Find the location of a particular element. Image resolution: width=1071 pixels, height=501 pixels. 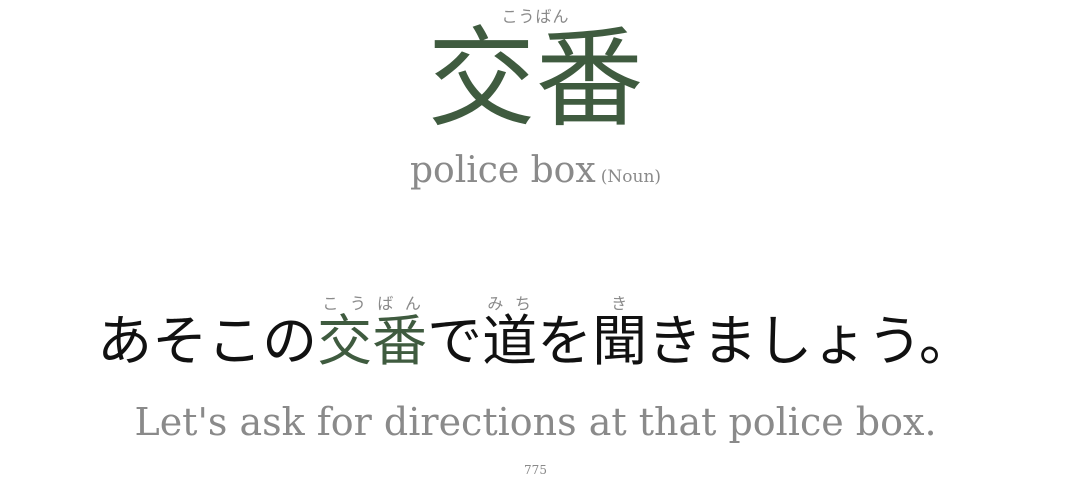

sentence-target-word: 交番こうばん is located at coordinates (372, 333).